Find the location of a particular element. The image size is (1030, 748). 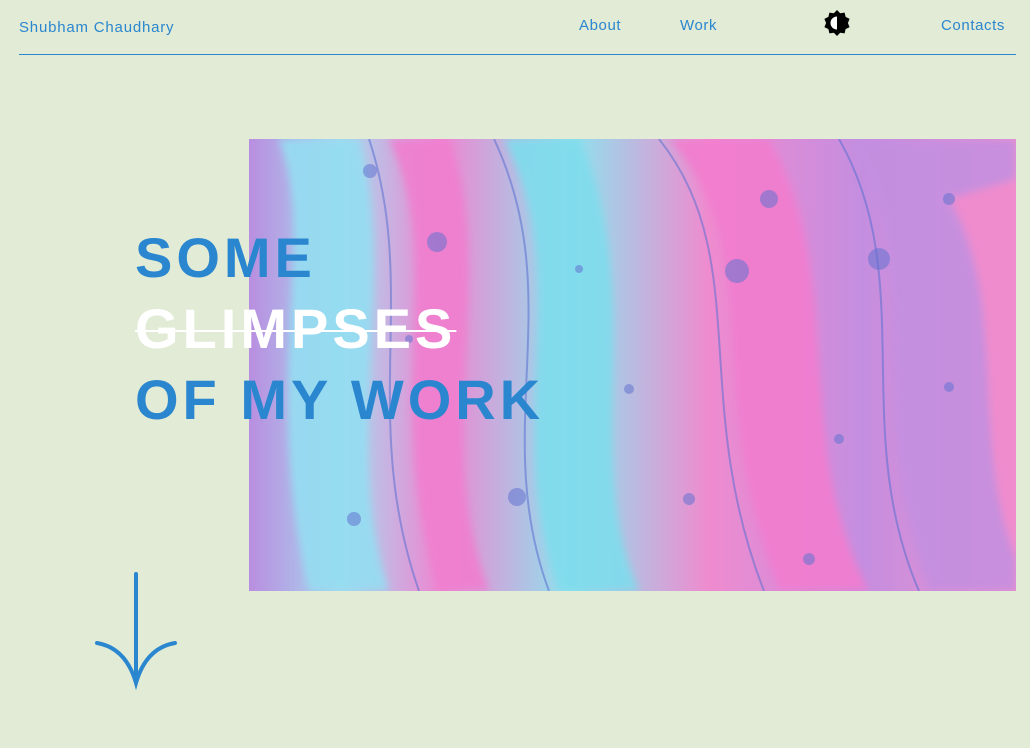

scroll-down-button is located at coordinates (136, 631).